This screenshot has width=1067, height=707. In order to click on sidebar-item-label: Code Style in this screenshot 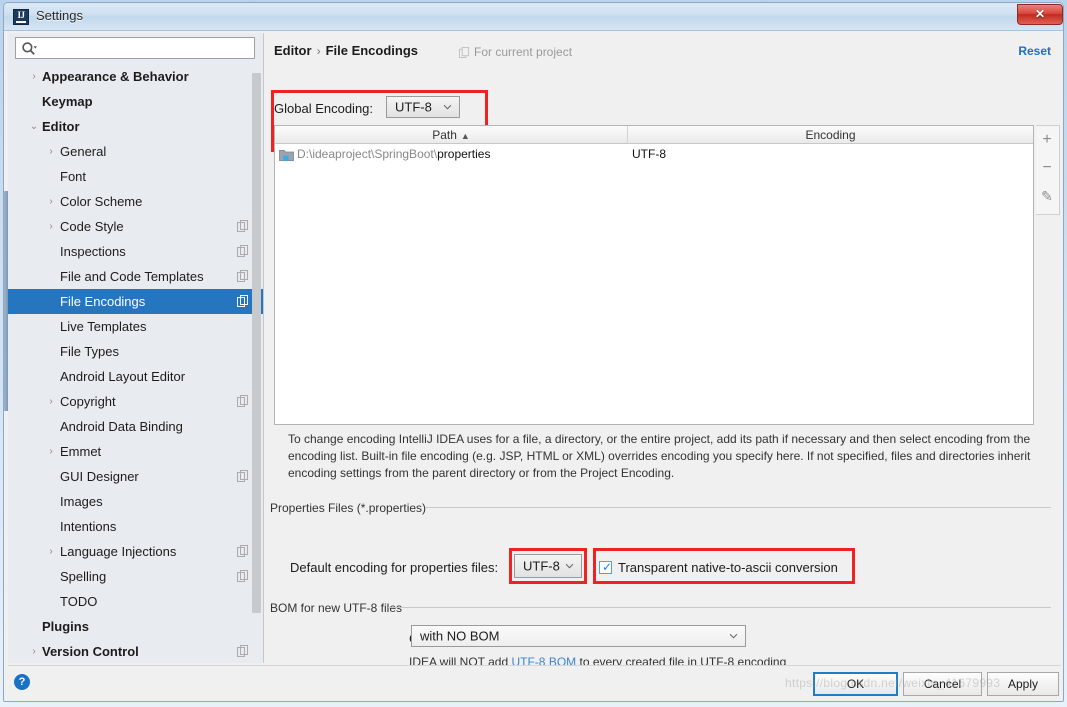, I will do `click(92, 226)`.